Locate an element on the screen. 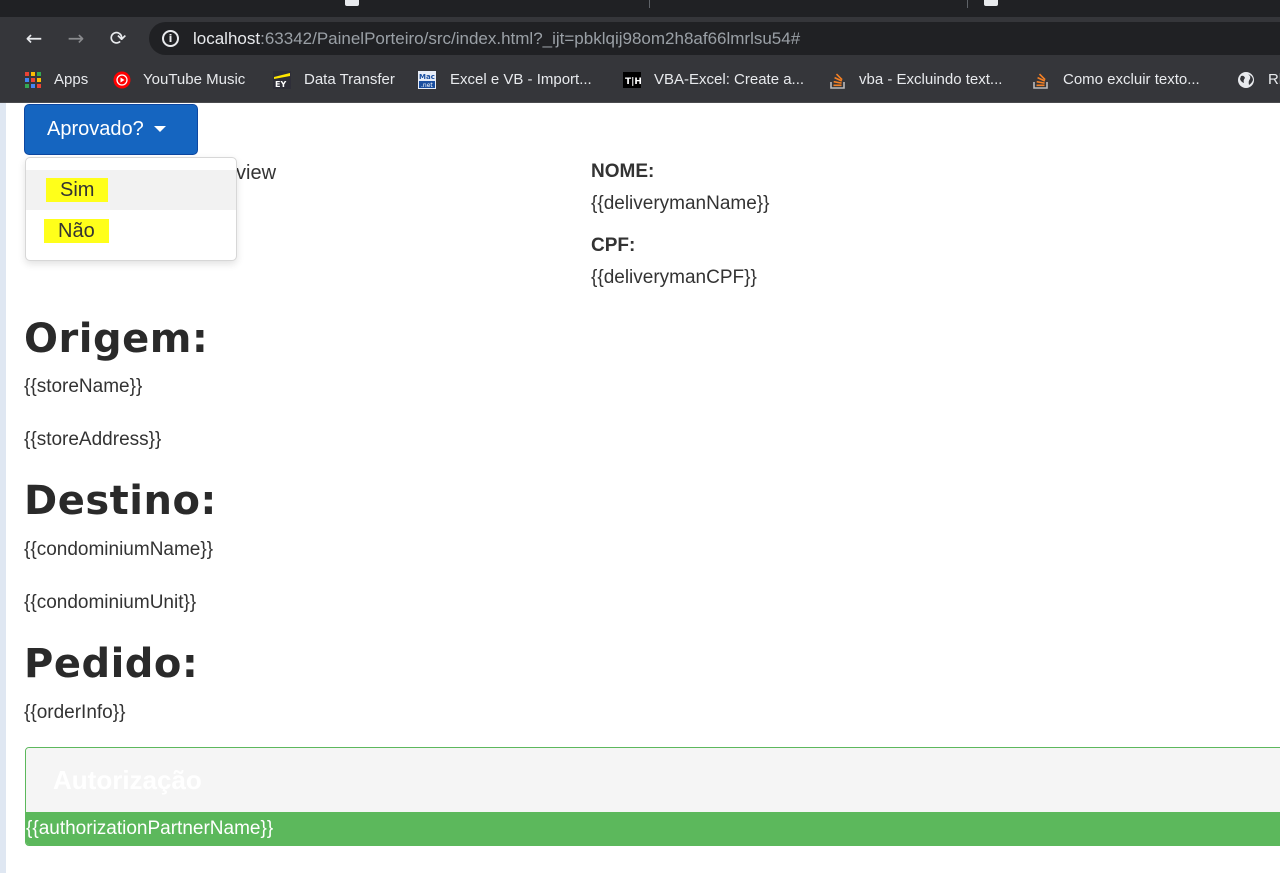 This screenshot has height=873, width=1280. autorizacao-card-header: Autorização is located at coordinates (653, 780).